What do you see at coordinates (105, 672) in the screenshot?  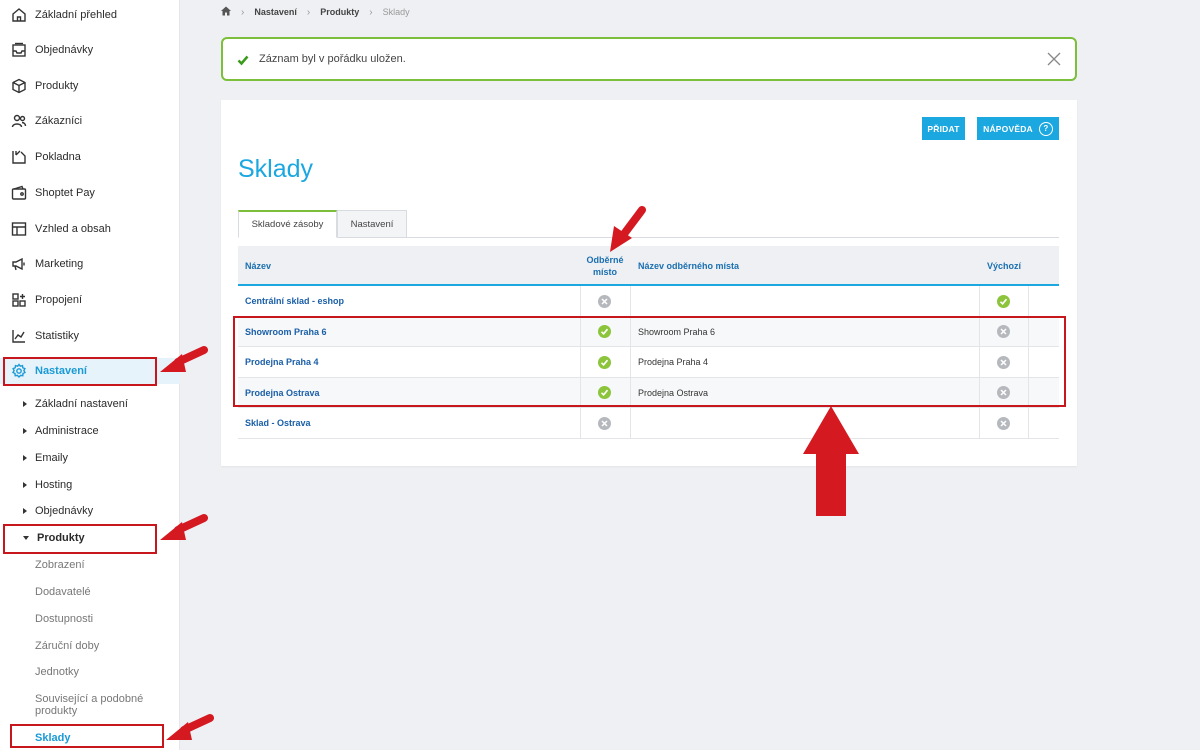 I see `products-sub-units: Jednotky` at bounding box center [105, 672].